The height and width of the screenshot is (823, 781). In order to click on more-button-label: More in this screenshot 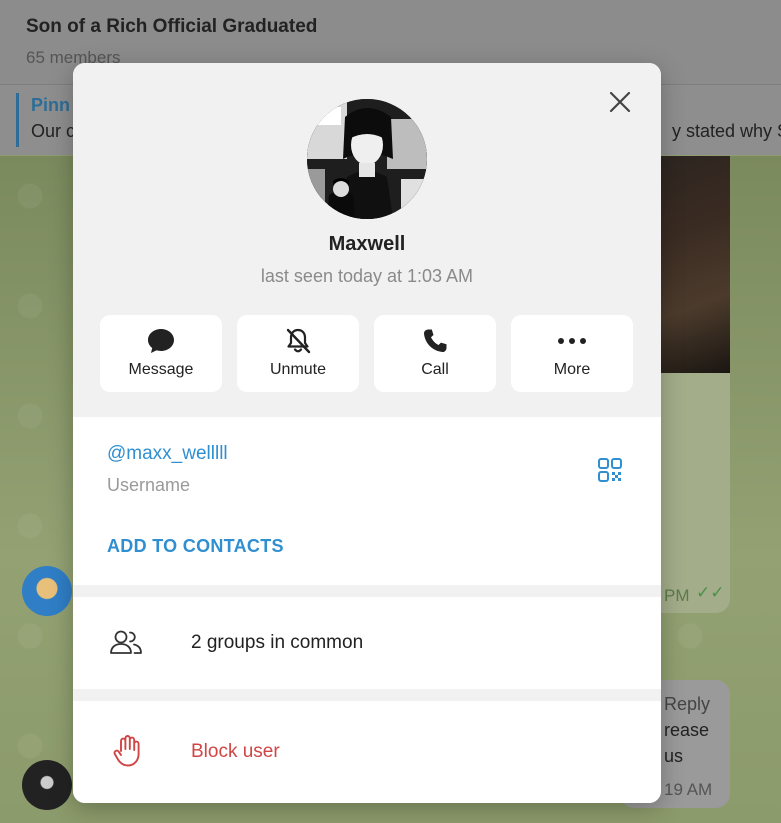, I will do `click(572, 369)`.